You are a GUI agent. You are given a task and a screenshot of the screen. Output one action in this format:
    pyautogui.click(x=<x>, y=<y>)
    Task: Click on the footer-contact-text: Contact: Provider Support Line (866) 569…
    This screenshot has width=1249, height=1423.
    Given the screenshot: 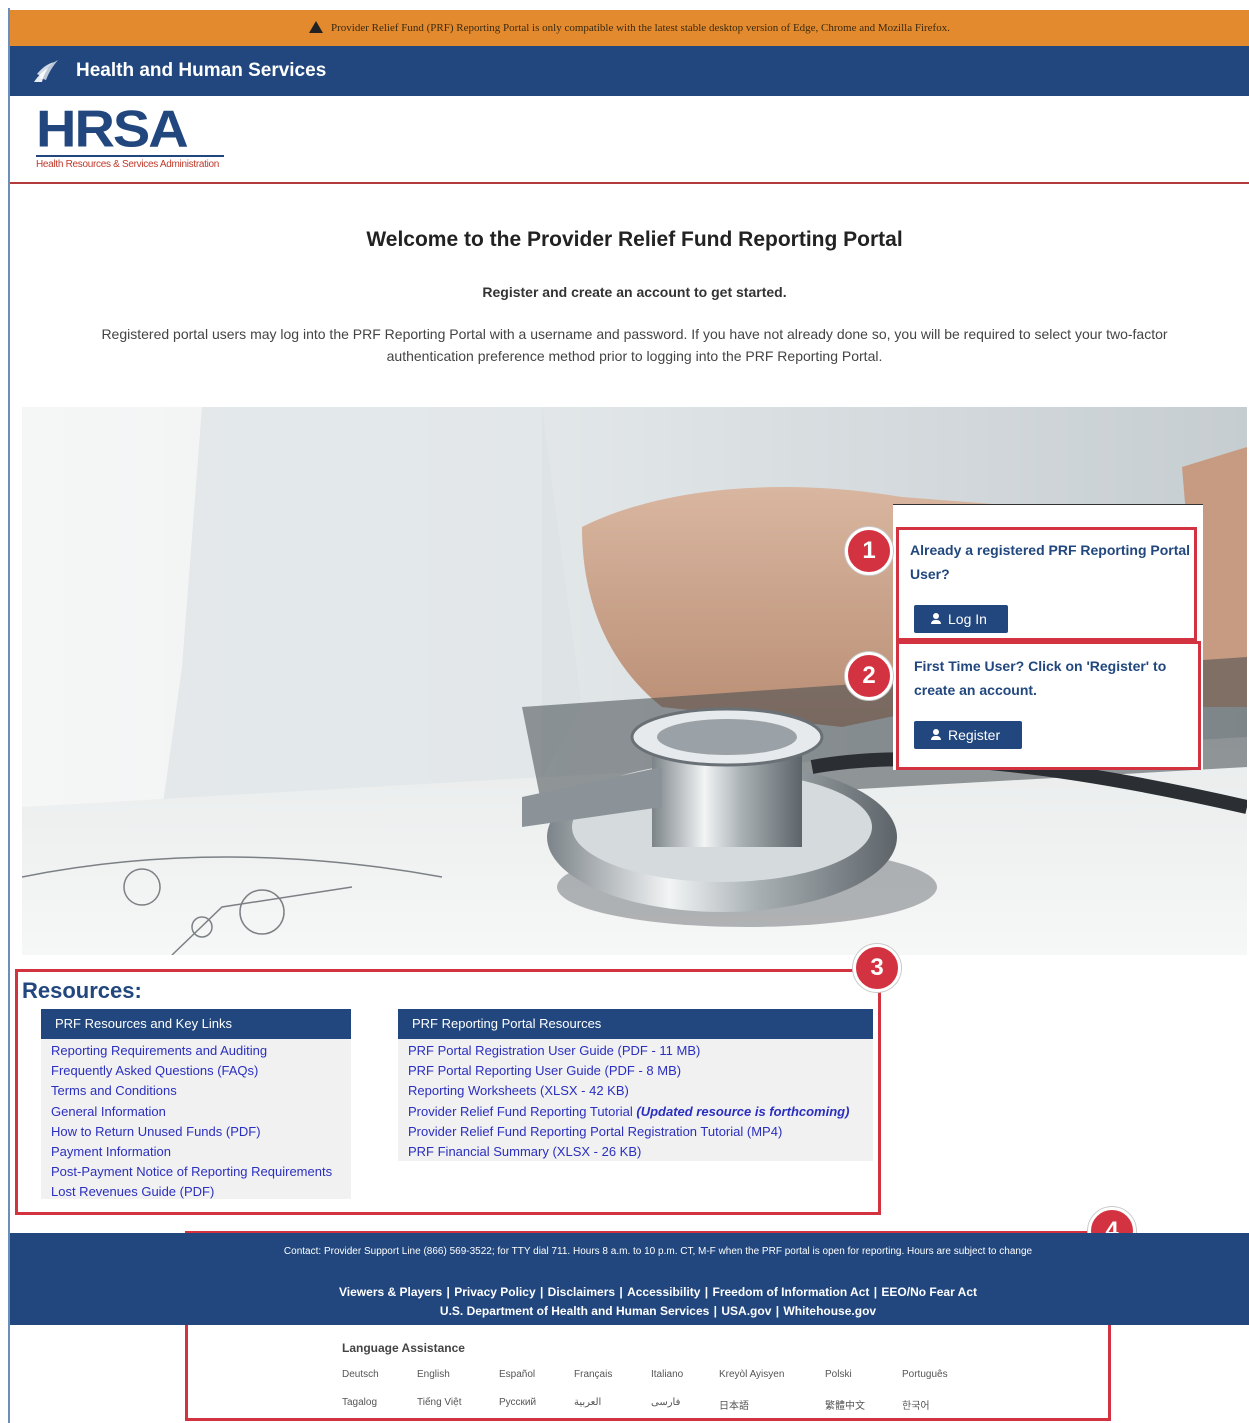 What is the action you would take?
    pyautogui.click(x=658, y=1251)
    